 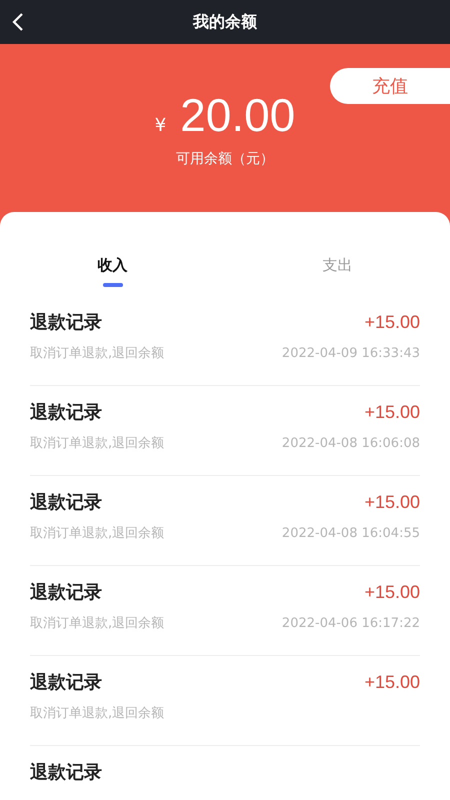 What do you see at coordinates (337, 276) in the screenshot?
I see `tab: 支出` at bounding box center [337, 276].